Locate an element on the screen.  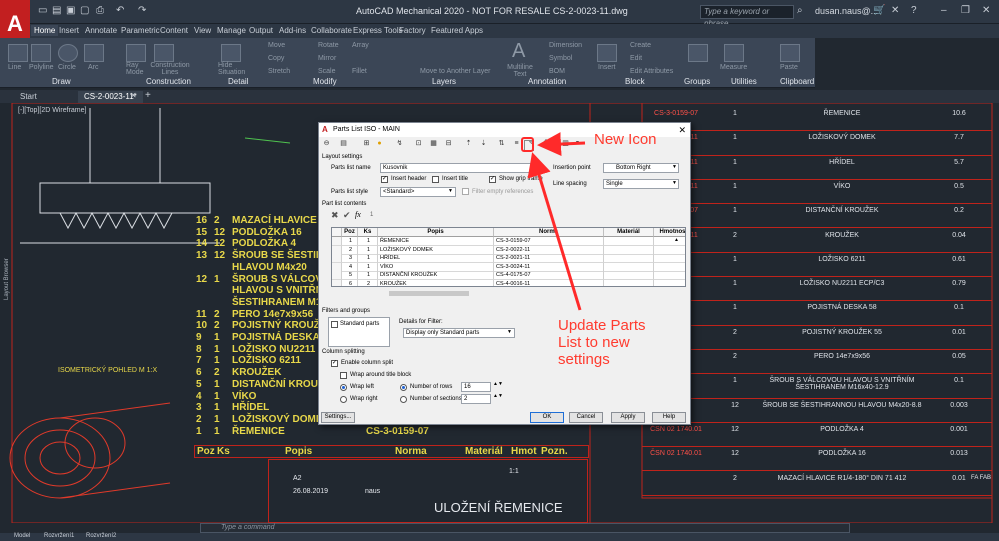
edit-block-button: Edit is located at coordinates (636, 58).